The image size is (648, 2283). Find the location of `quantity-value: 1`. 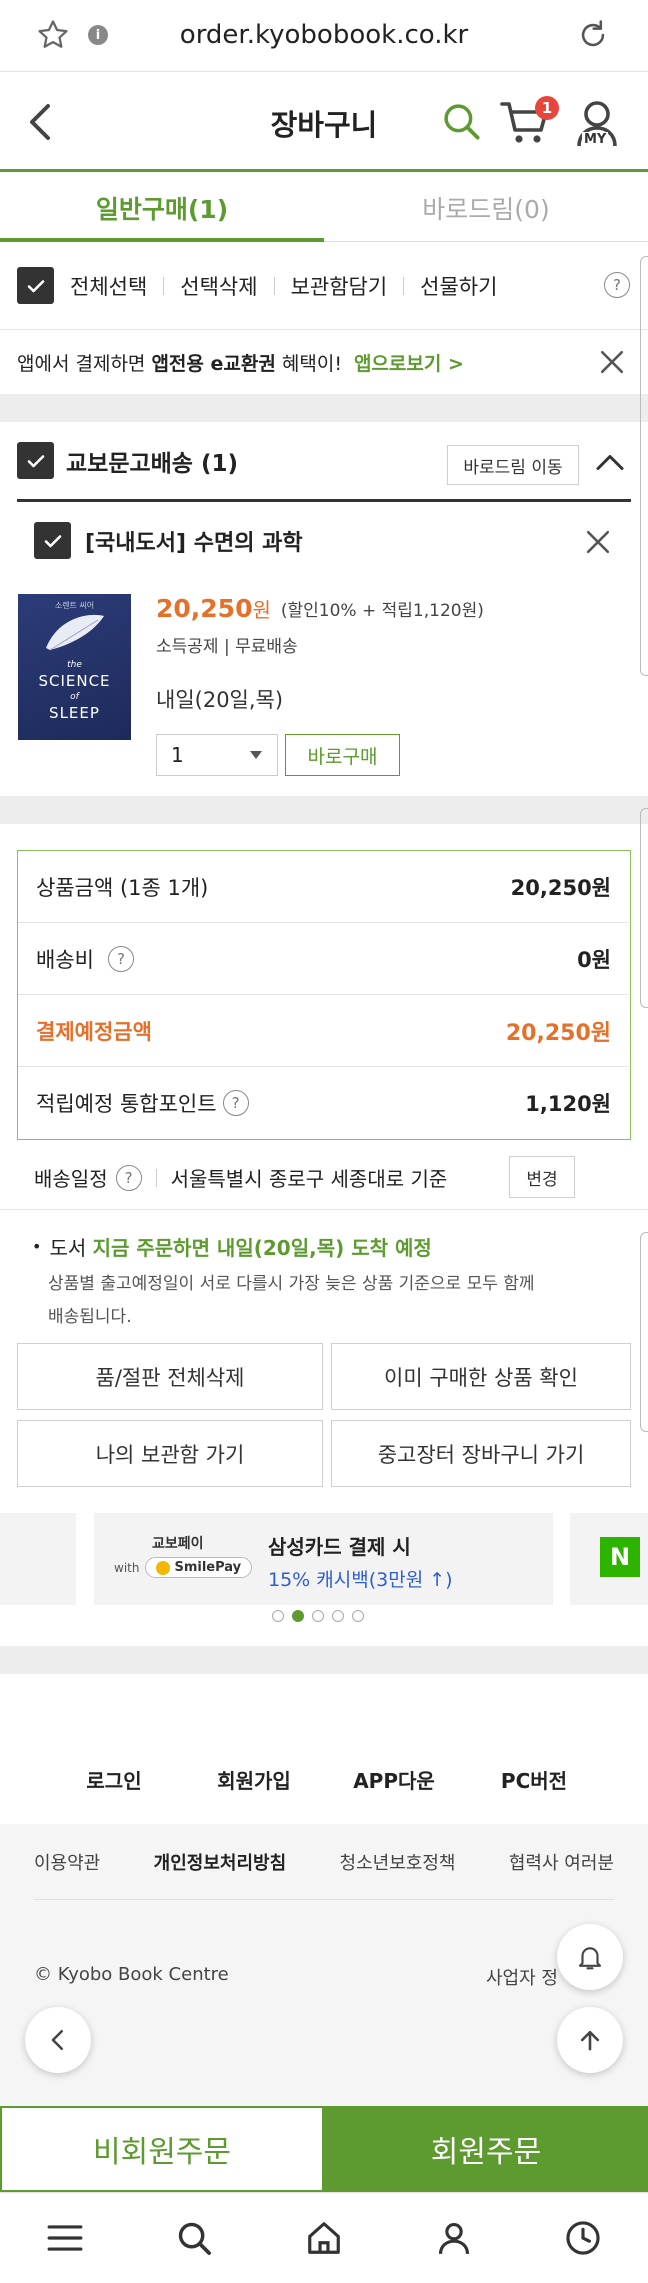

quantity-value: 1 is located at coordinates (177, 755).